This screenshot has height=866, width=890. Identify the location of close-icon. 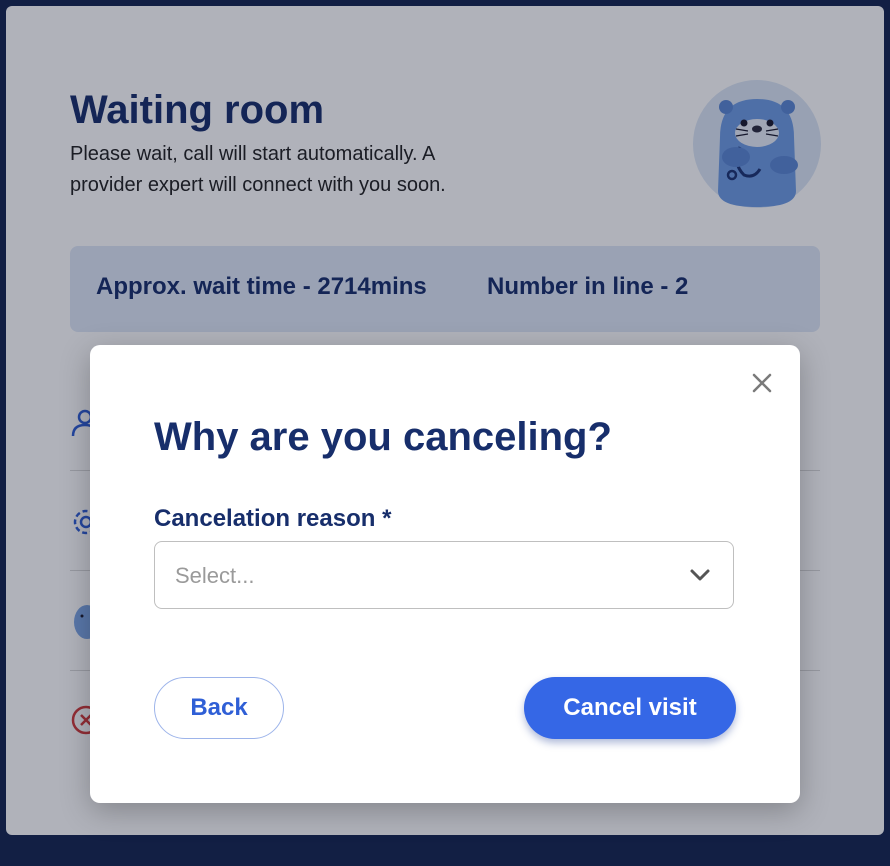
(762, 383).